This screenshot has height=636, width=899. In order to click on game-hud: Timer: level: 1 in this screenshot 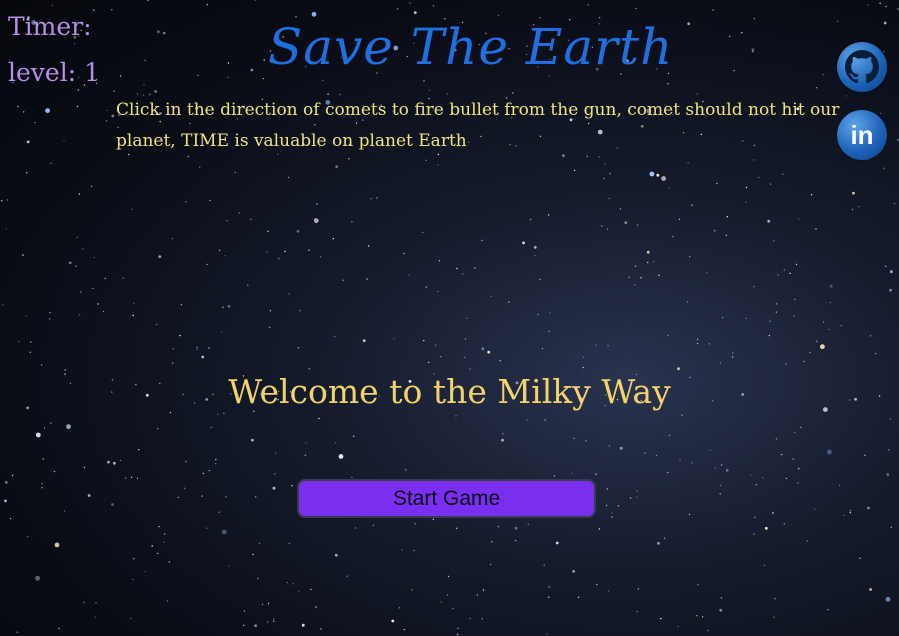, I will do `click(54, 50)`.